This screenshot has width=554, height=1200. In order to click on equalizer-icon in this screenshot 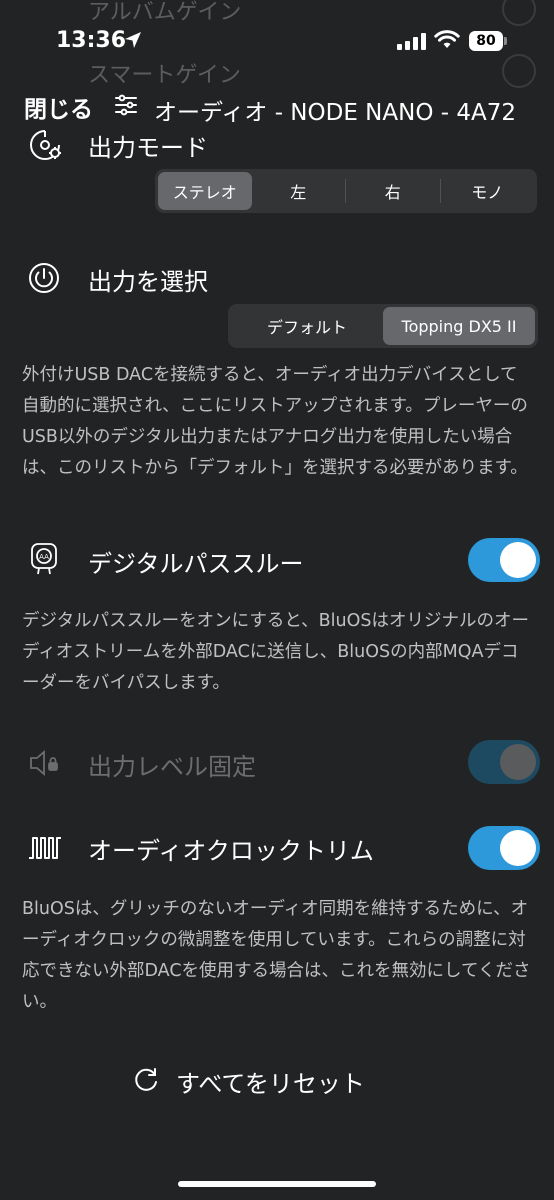, I will do `click(126, 107)`.